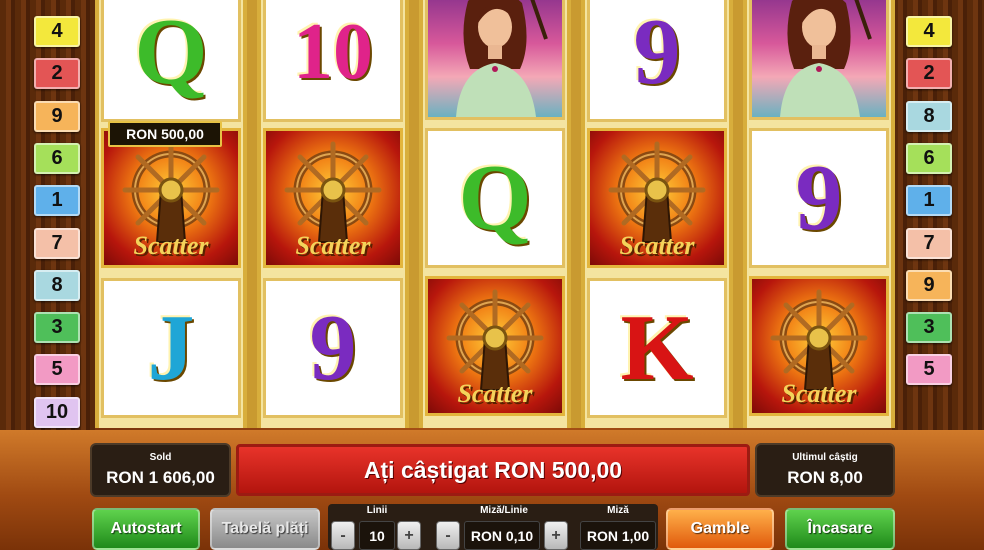  I want to click on balance-panel: Sold RON 1 606,00, so click(160, 470).